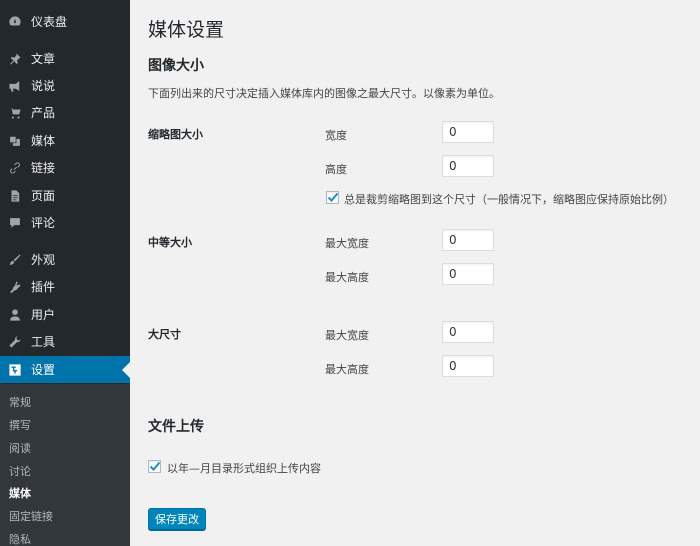 This screenshot has width=700, height=546. What do you see at coordinates (176, 427) in the screenshot?
I see `uploads-heading: 文件上传` at bounding box center [176, 427].